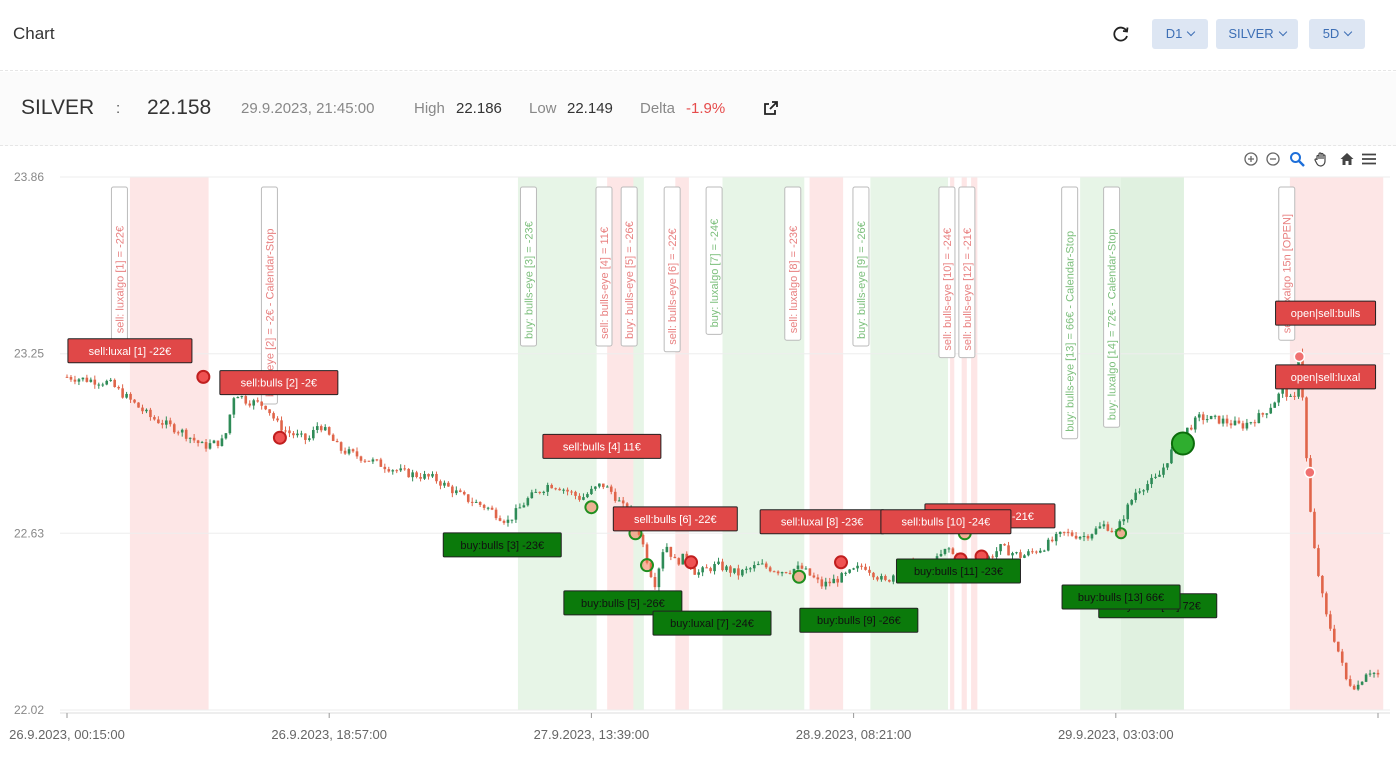 This screenshot has width=1396, height=769. What do you see at coordinates (602, 447) in the screenshot?
I see `trade-label-text: sell:bulls [4] 11€` at bounding box center [602, 447].